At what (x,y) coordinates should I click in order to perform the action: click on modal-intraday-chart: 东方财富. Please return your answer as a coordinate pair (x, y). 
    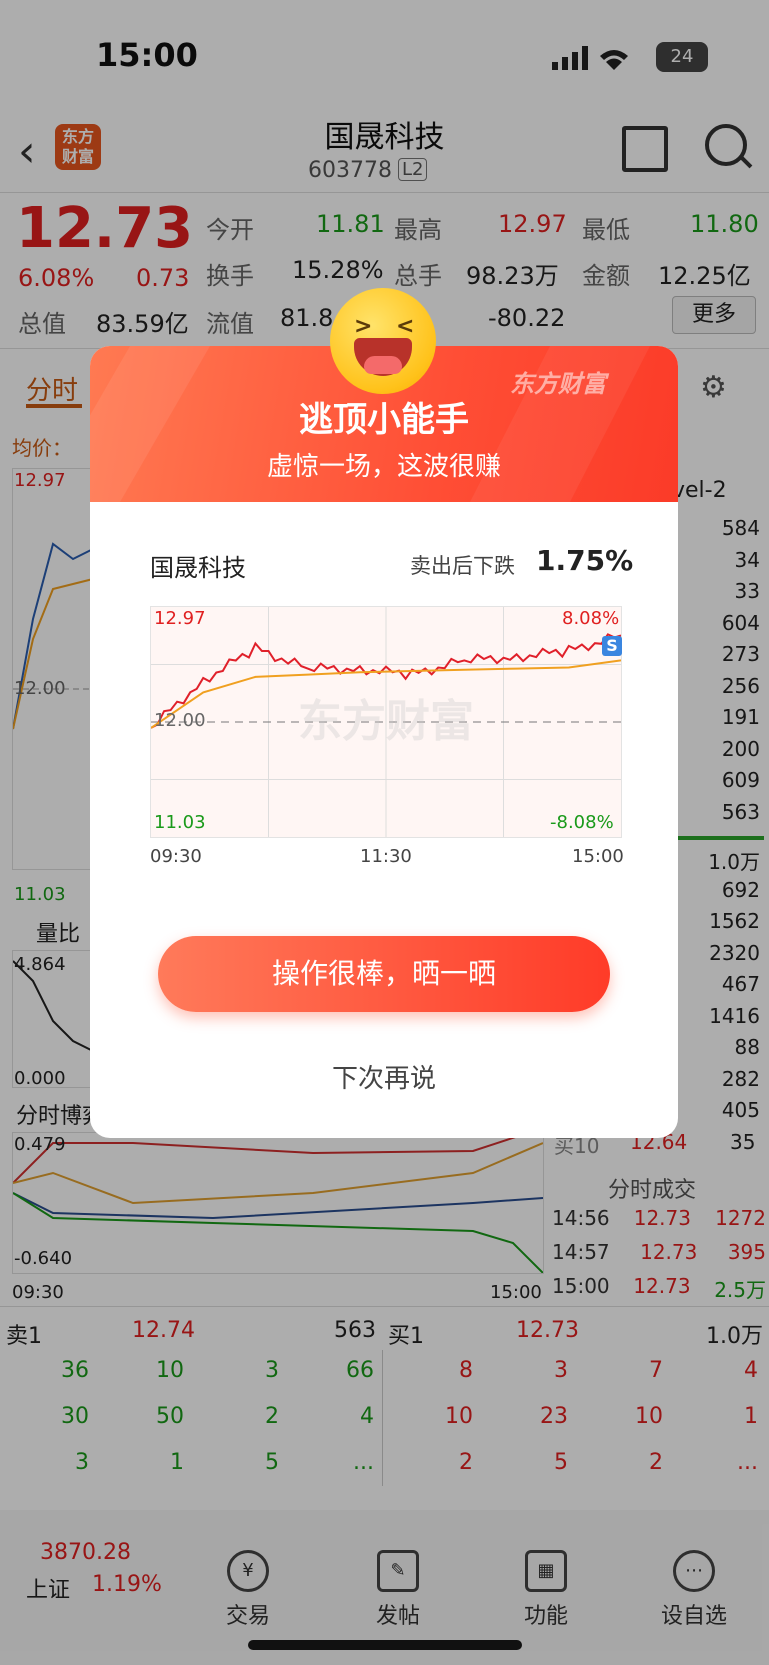
    Looking at the image, I should click on (386, 722).